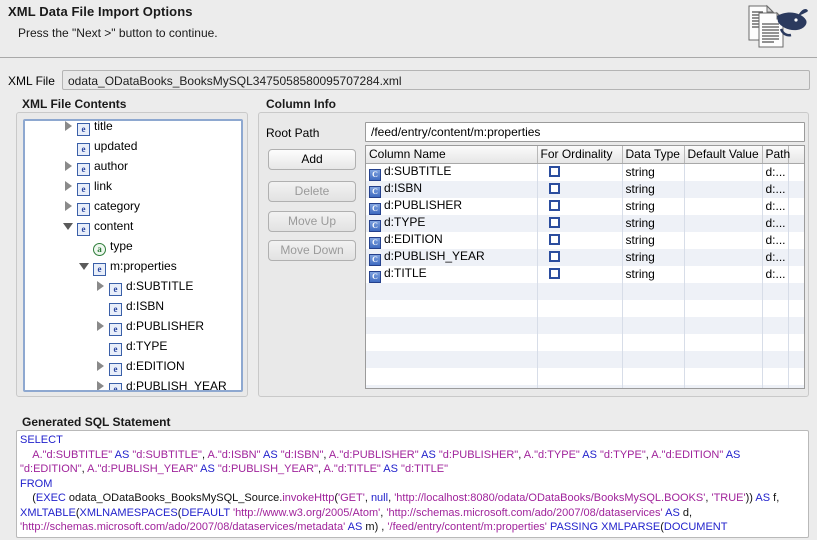 This screenshot has width=817, height=540. I want to click on tree-node-category: e category, so click(133, 206).